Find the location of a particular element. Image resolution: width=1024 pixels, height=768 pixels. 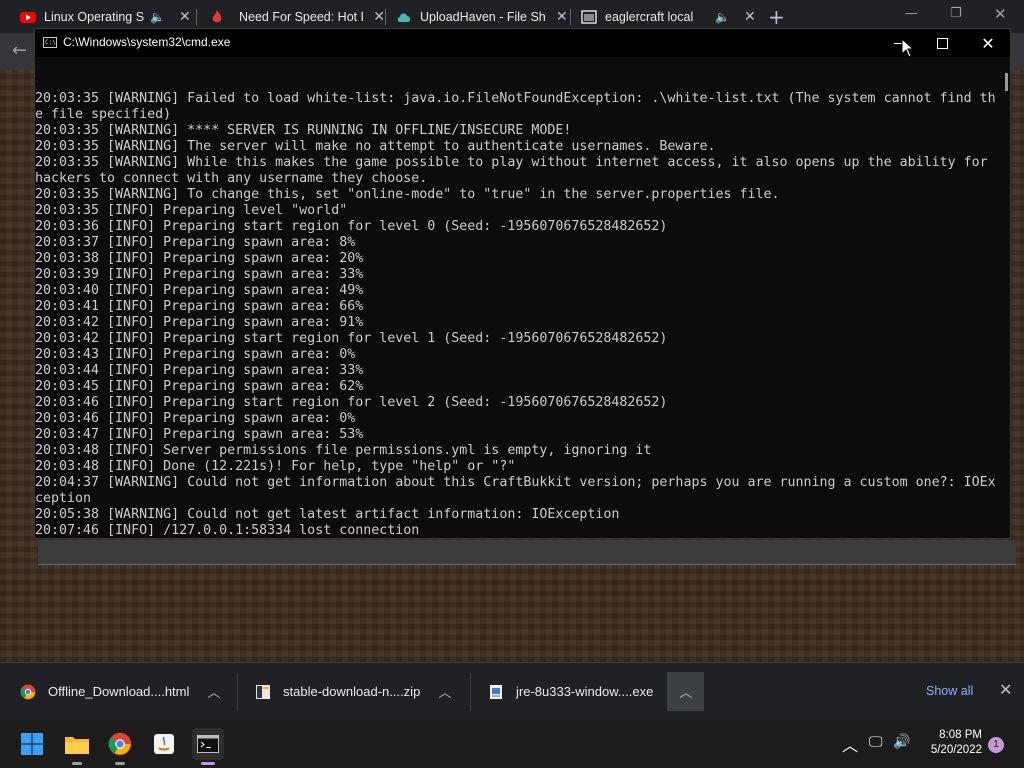

cmd-titlebar: C:\ C:\Windows\system32\cmd.exe ✕ is located at coordinates (522, 43).